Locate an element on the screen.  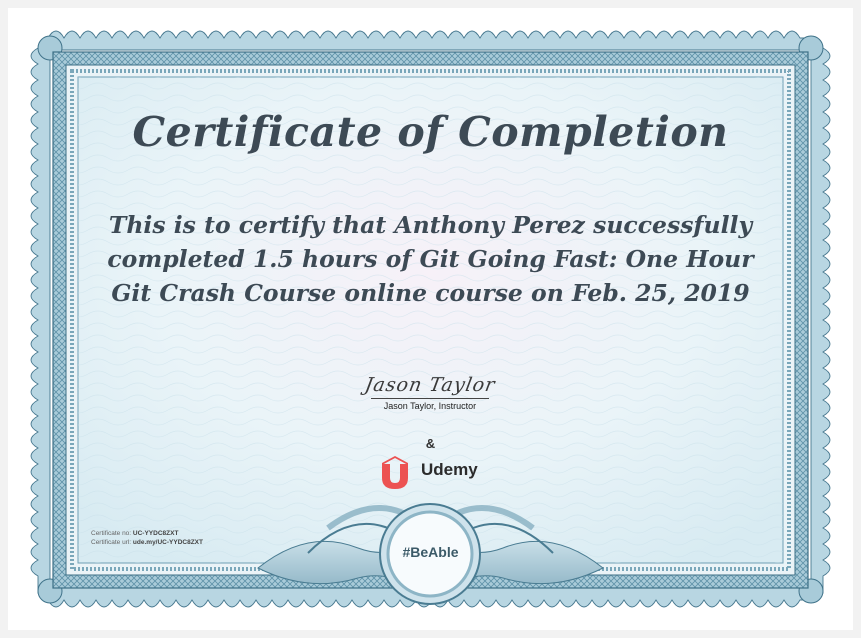
udemy-logo: Udemy is located at coordinates (438, 472).